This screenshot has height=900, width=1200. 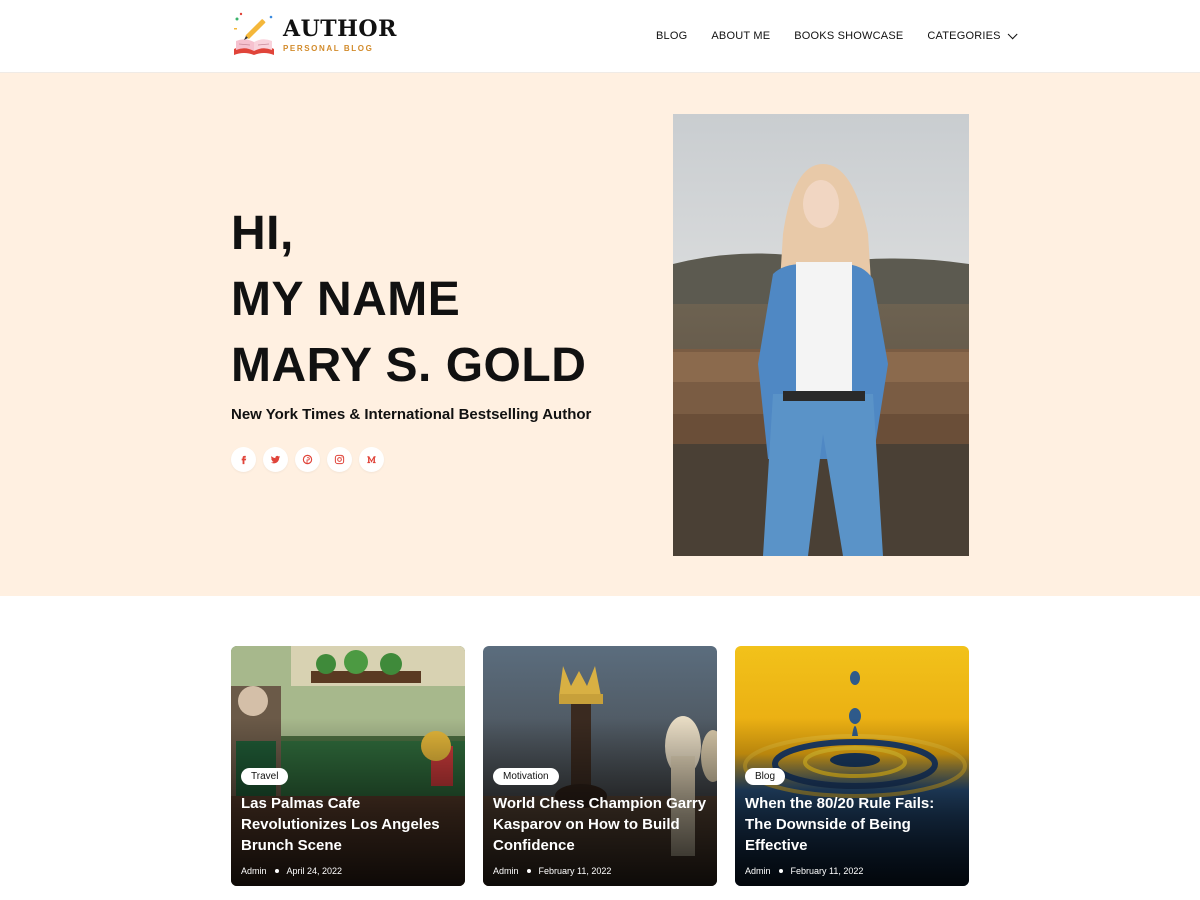 What do you see at coordinates (409, 365) in the screenshot?
I see `hero-line-3: MARY S. GOLD` at bounding box center [409, 365].